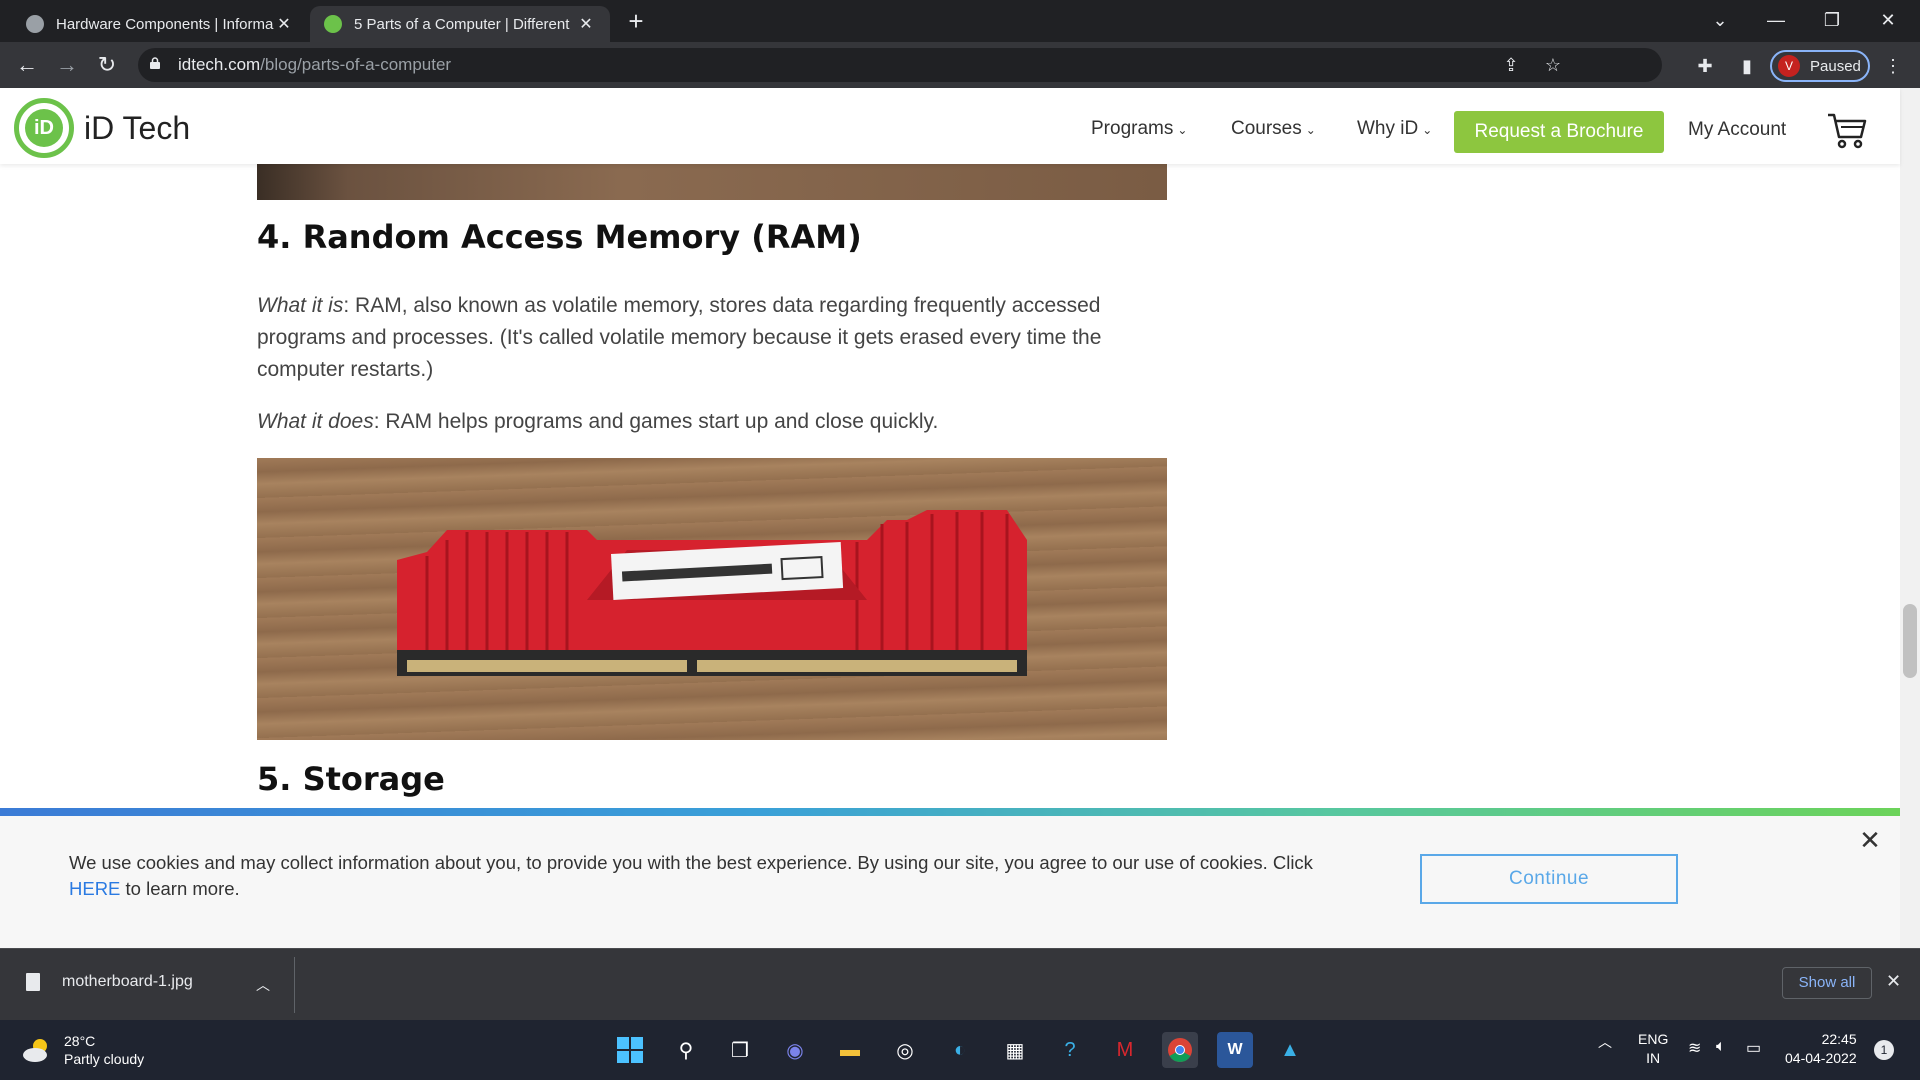  What do you see at coordinates (94, 888) in the screenshot?
I see `cookie-here-link: HERE` at bounding box center [94, 888].